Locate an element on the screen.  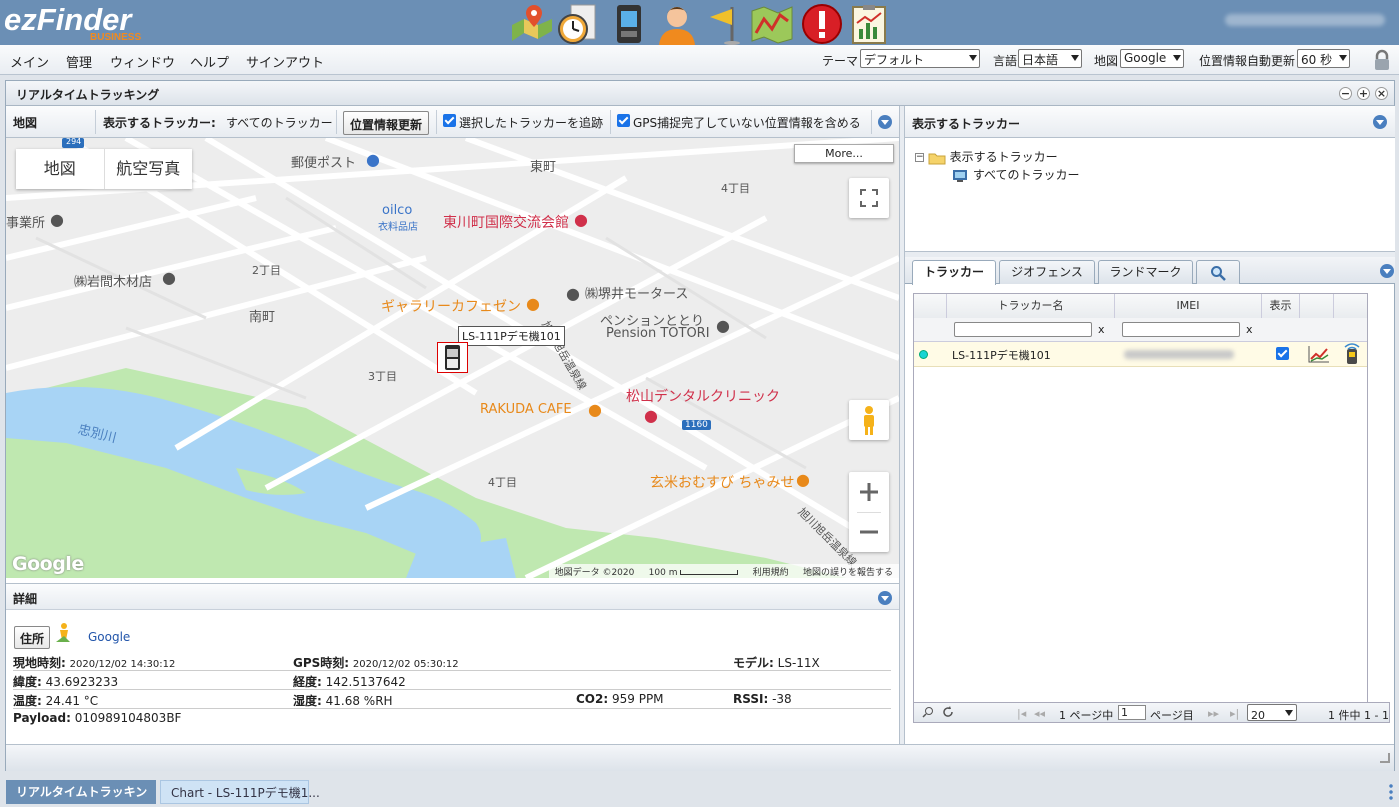
prev-page-icon: ◂◂ is located at coordinates (1039, 713).